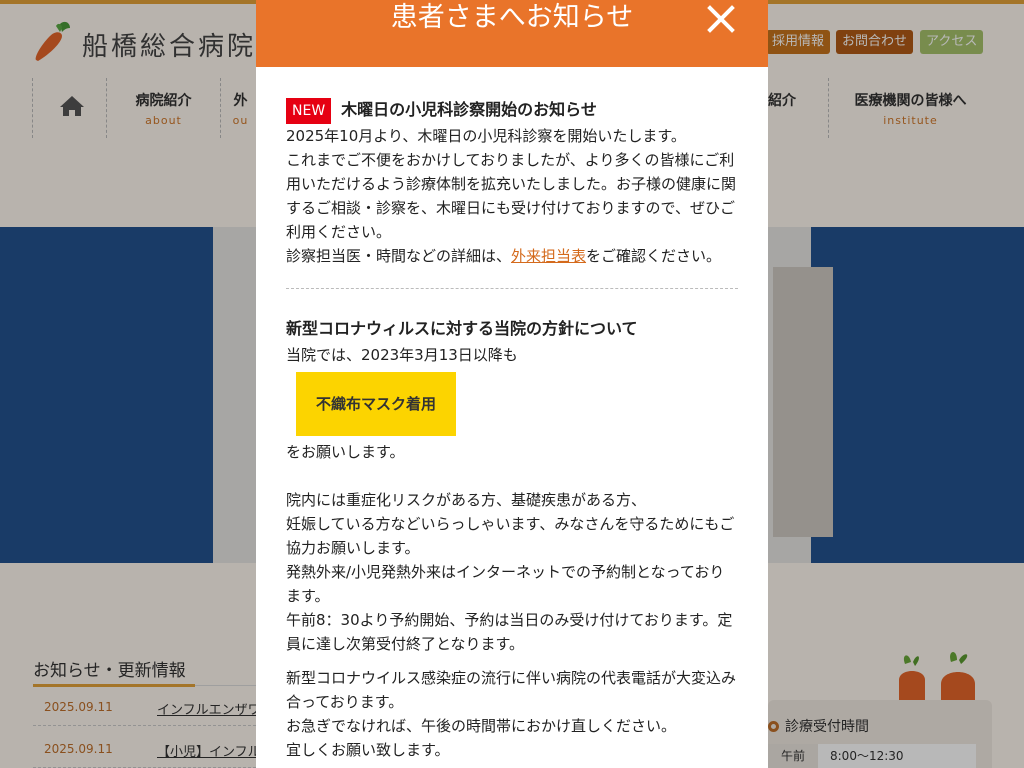 This screenshot has height=768, width=1024. What do you see at coordinates (512, 17) in the screenshot?
I see `modal-title: 患者さまへお知らせ` at bounding box center [512, 17].